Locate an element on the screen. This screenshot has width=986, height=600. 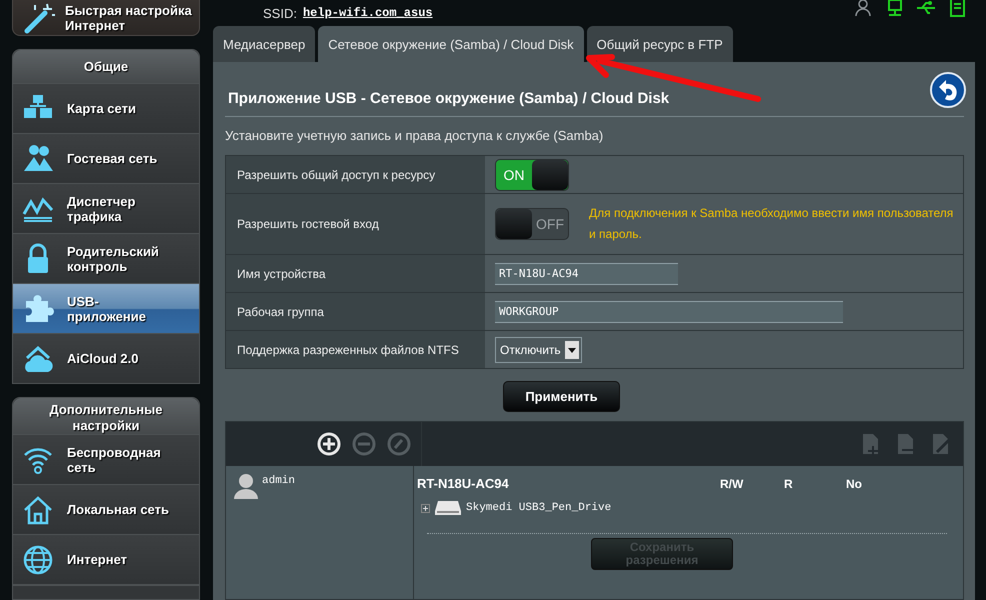
description: Установите учетную запись и права доступа к службе (Samba) is located at coordinates (414, 136).